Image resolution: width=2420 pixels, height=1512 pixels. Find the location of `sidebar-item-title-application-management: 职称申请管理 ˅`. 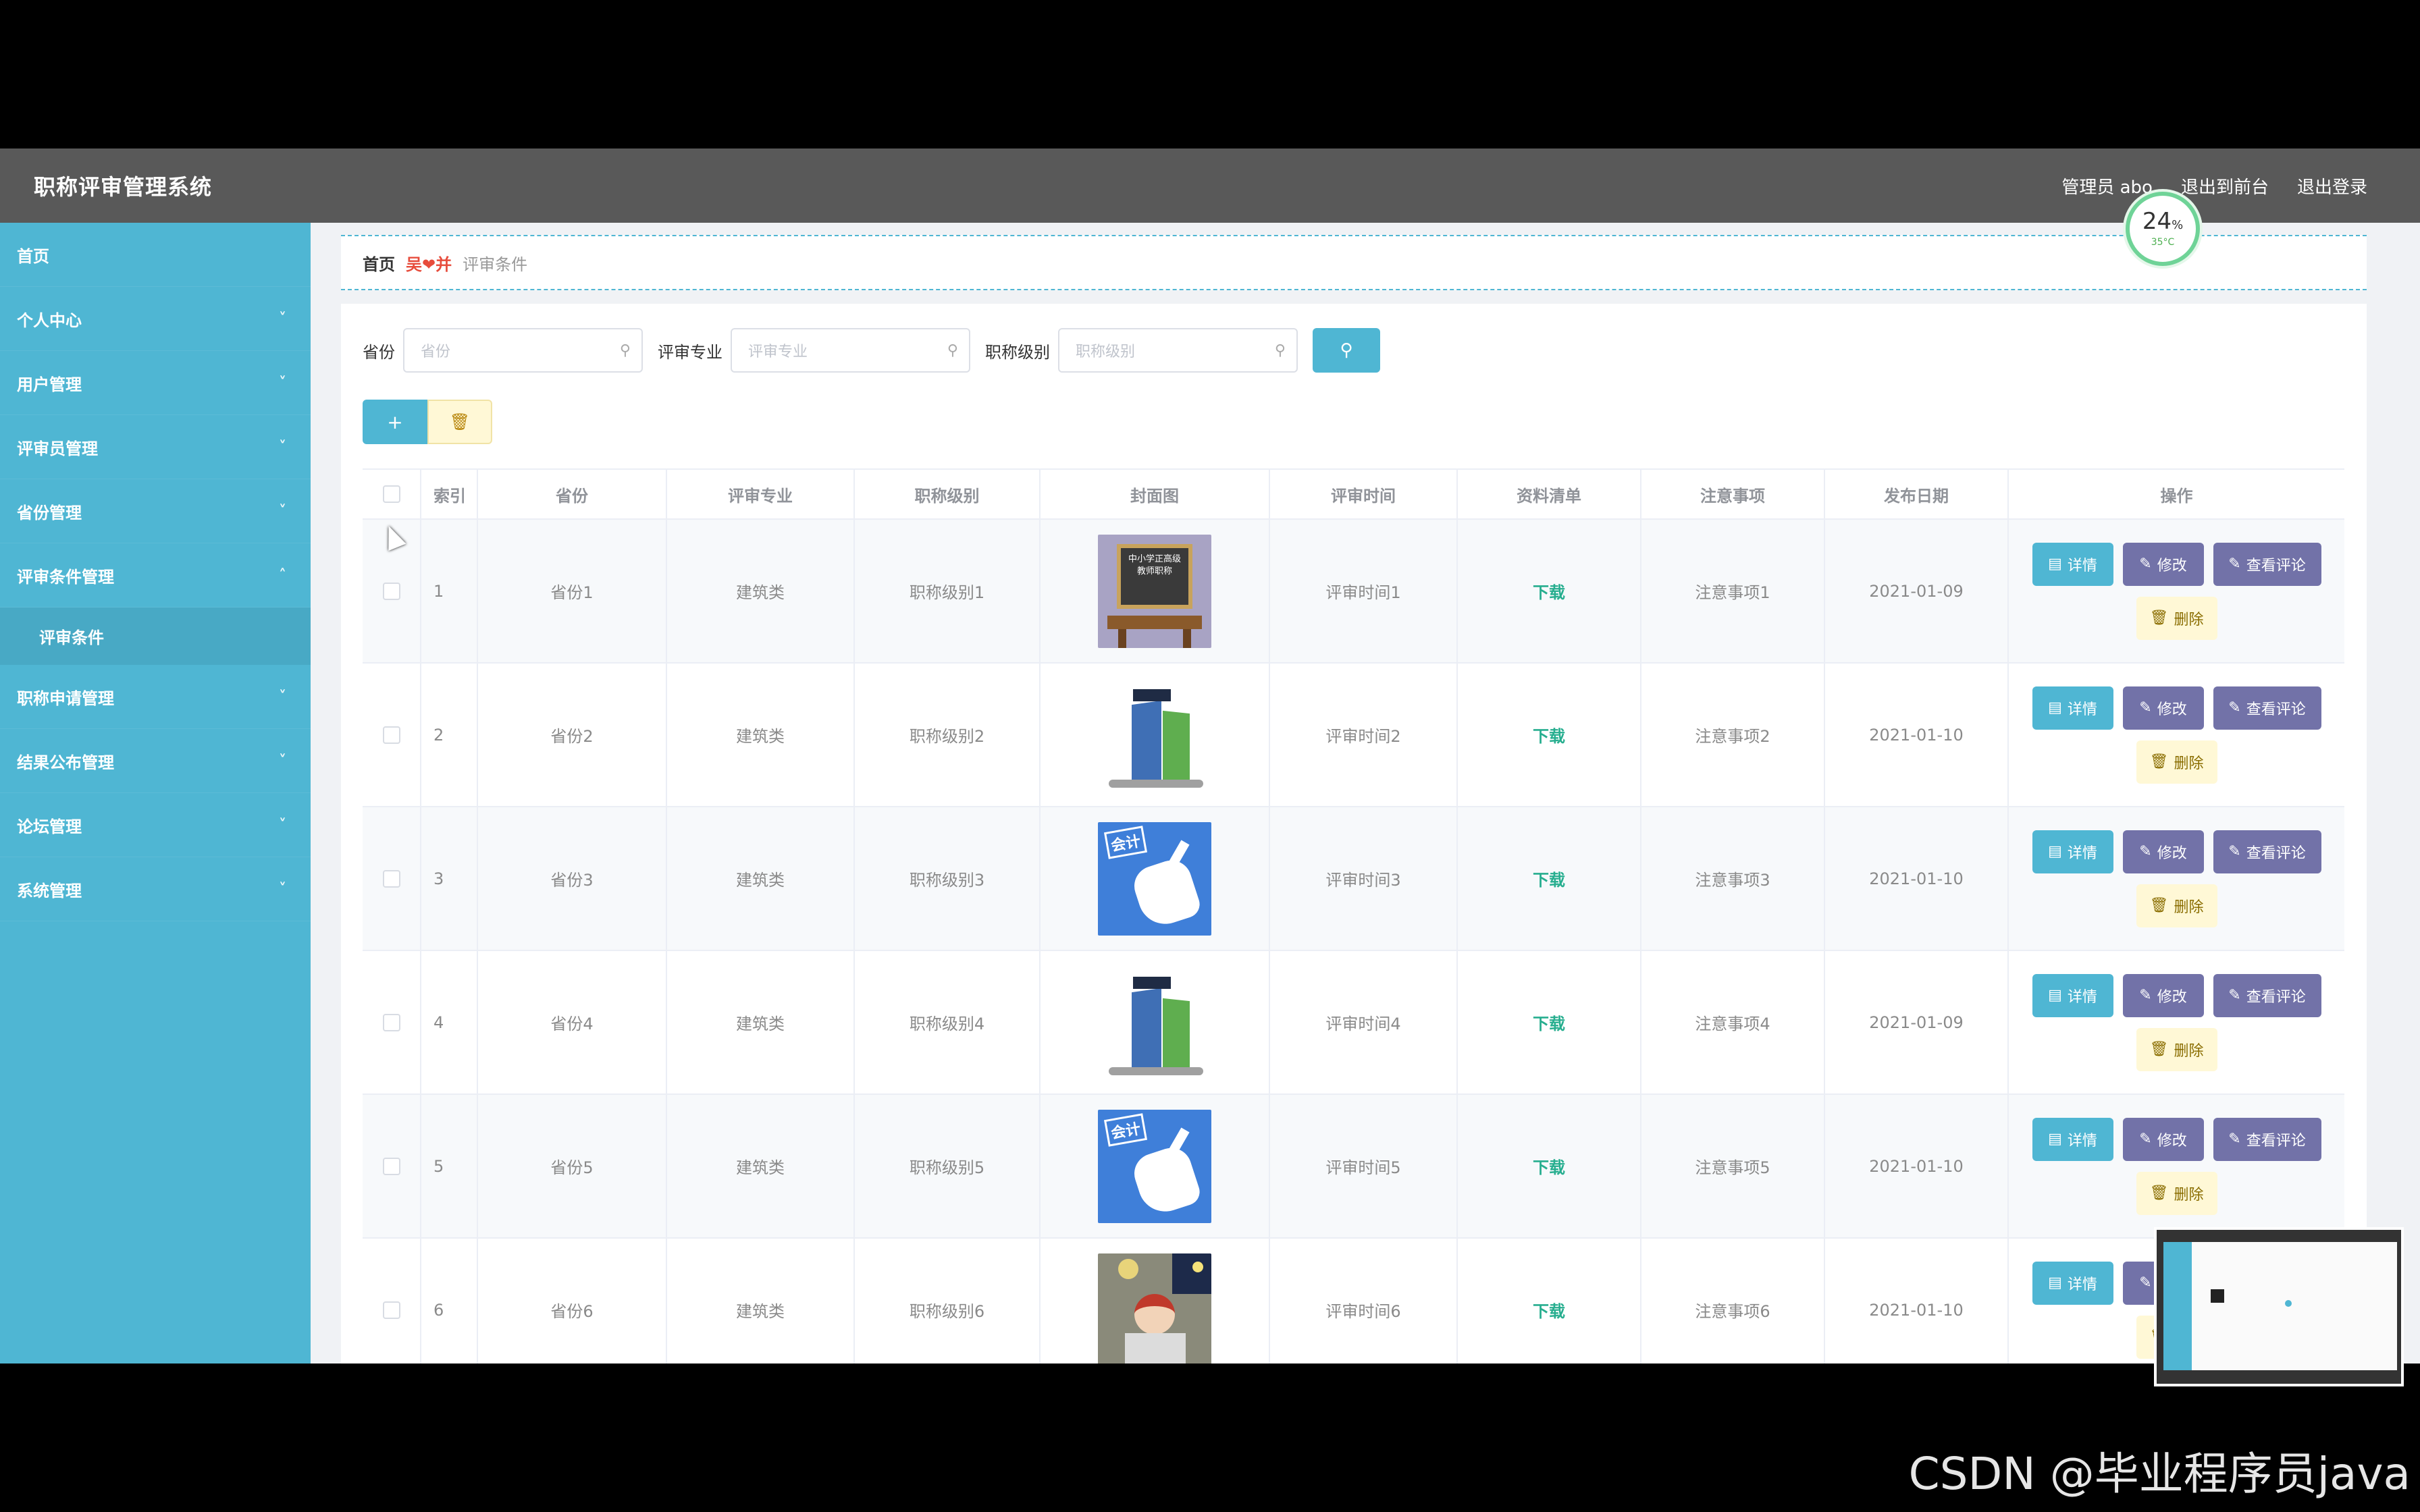

sidebar-item-title-application-management: 职称申请管理 ˅ is located at coordinates (155, 697).